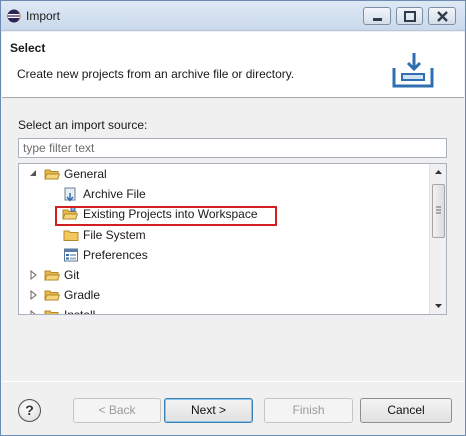 The height and width of the screenshot is (436, 466). I want to click on tree-item-install: Install, so click(219, 310).